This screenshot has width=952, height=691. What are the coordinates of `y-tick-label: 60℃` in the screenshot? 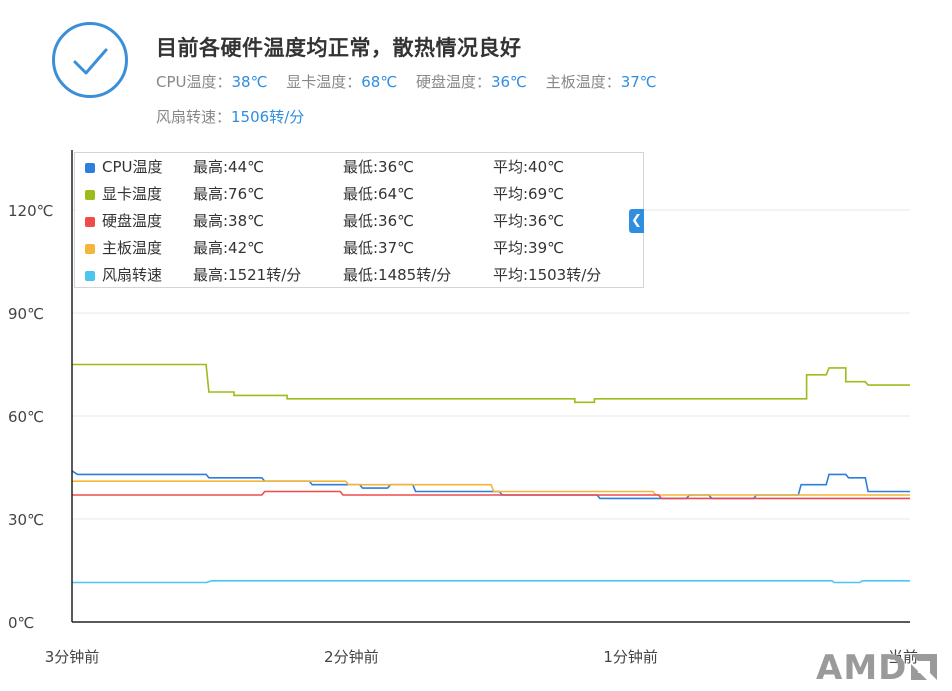 It's located at (26, 417).